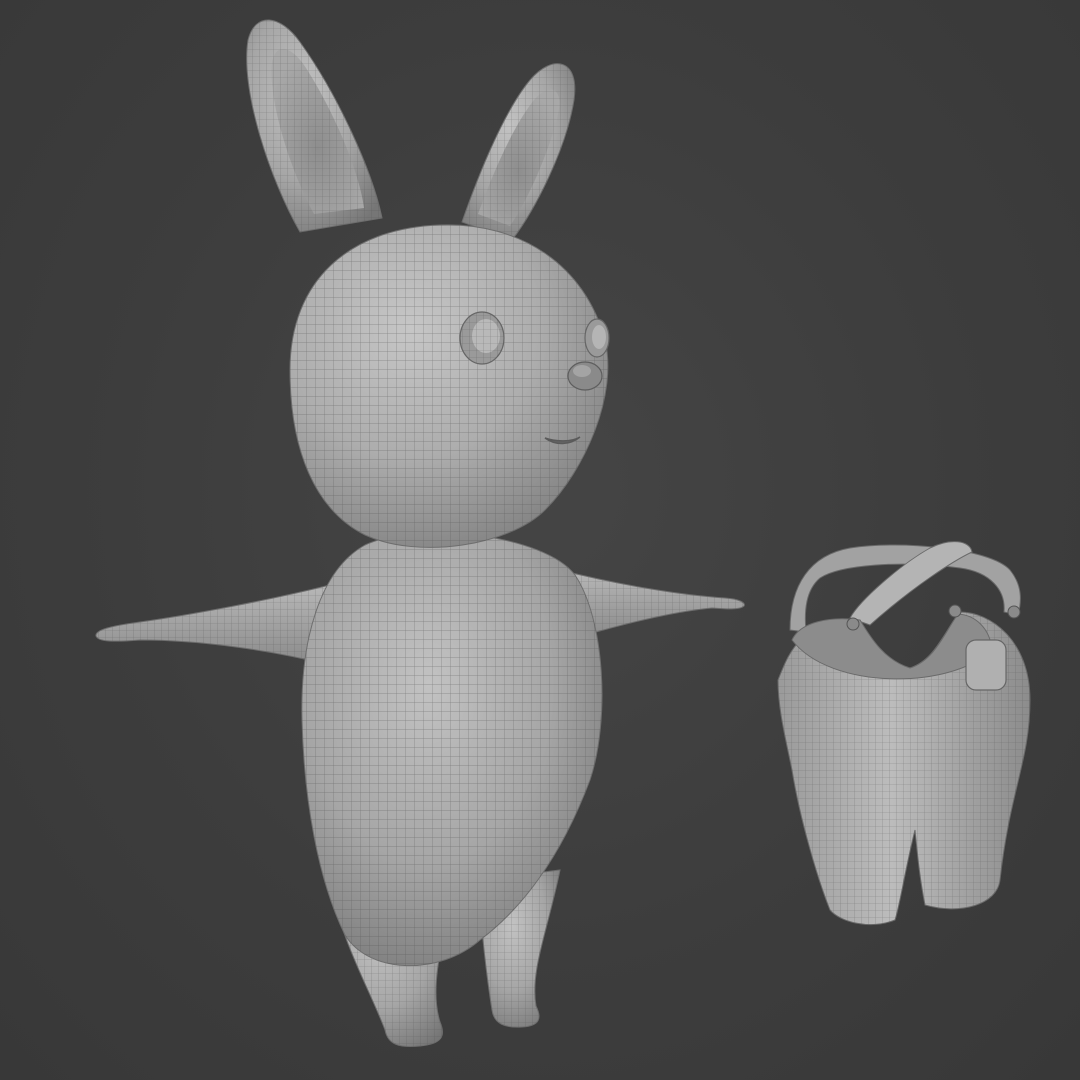  What do you see at coordinates (482, 338) in the screenshot?
I see `left-eye` at bounding box center [482, 338].